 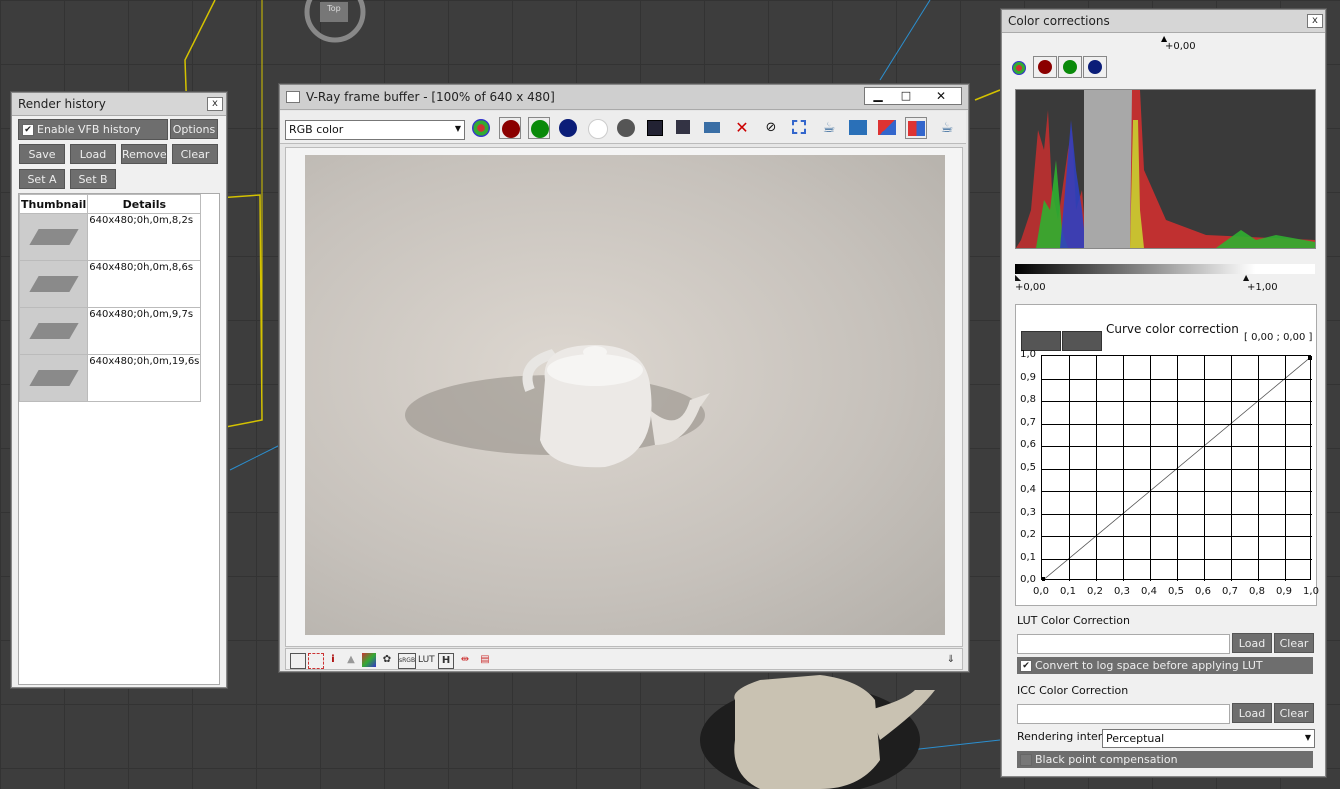 I want to click on save-button: Save, so click(x=42, y=154).